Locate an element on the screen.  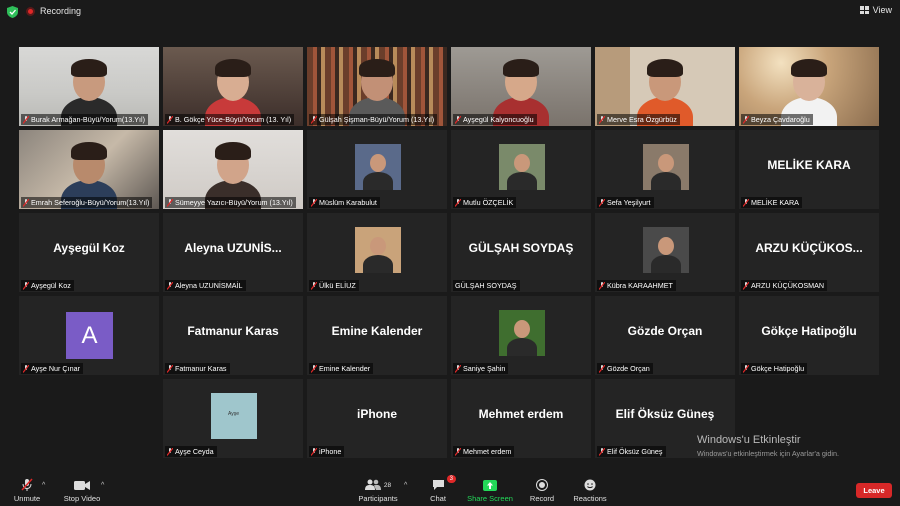
participant-tile: Müslüm Karabulut is located at coordinates (377, 169).